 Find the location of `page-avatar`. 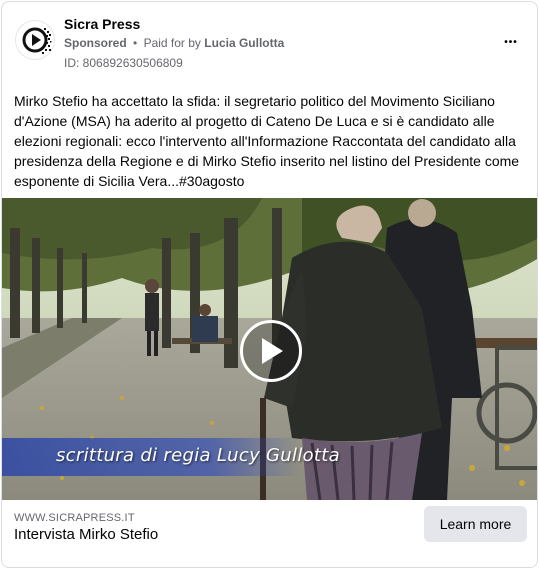

page-avatar is located at coordinates (35, 40).